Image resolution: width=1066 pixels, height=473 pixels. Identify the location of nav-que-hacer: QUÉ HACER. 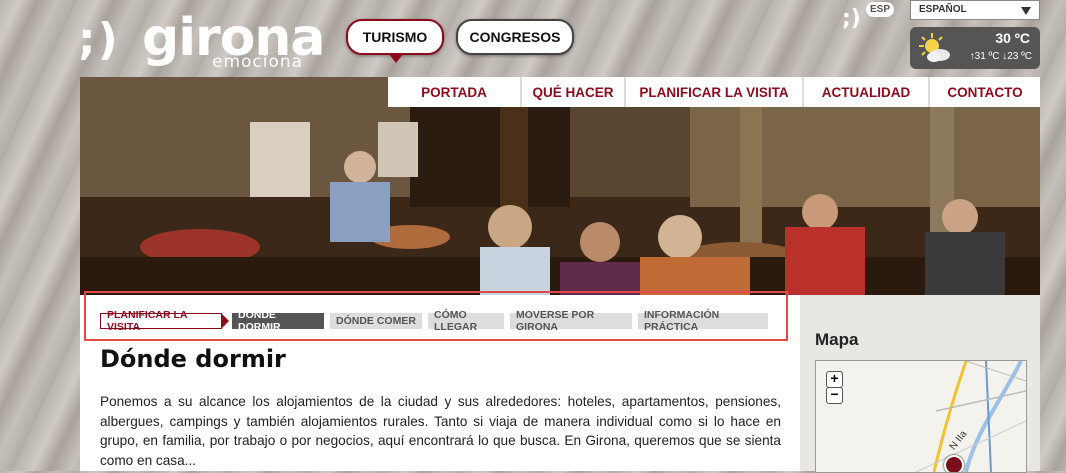
(574, 92).